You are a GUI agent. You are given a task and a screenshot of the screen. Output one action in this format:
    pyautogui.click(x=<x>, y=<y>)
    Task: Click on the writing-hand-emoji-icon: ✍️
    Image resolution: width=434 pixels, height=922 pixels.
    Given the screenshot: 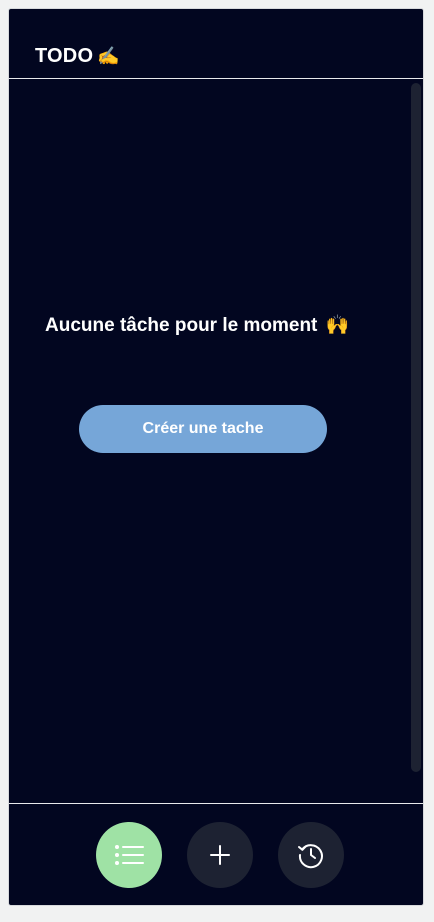 What is the action you would take?
    pyautogui.click(x=108, y=56)
    